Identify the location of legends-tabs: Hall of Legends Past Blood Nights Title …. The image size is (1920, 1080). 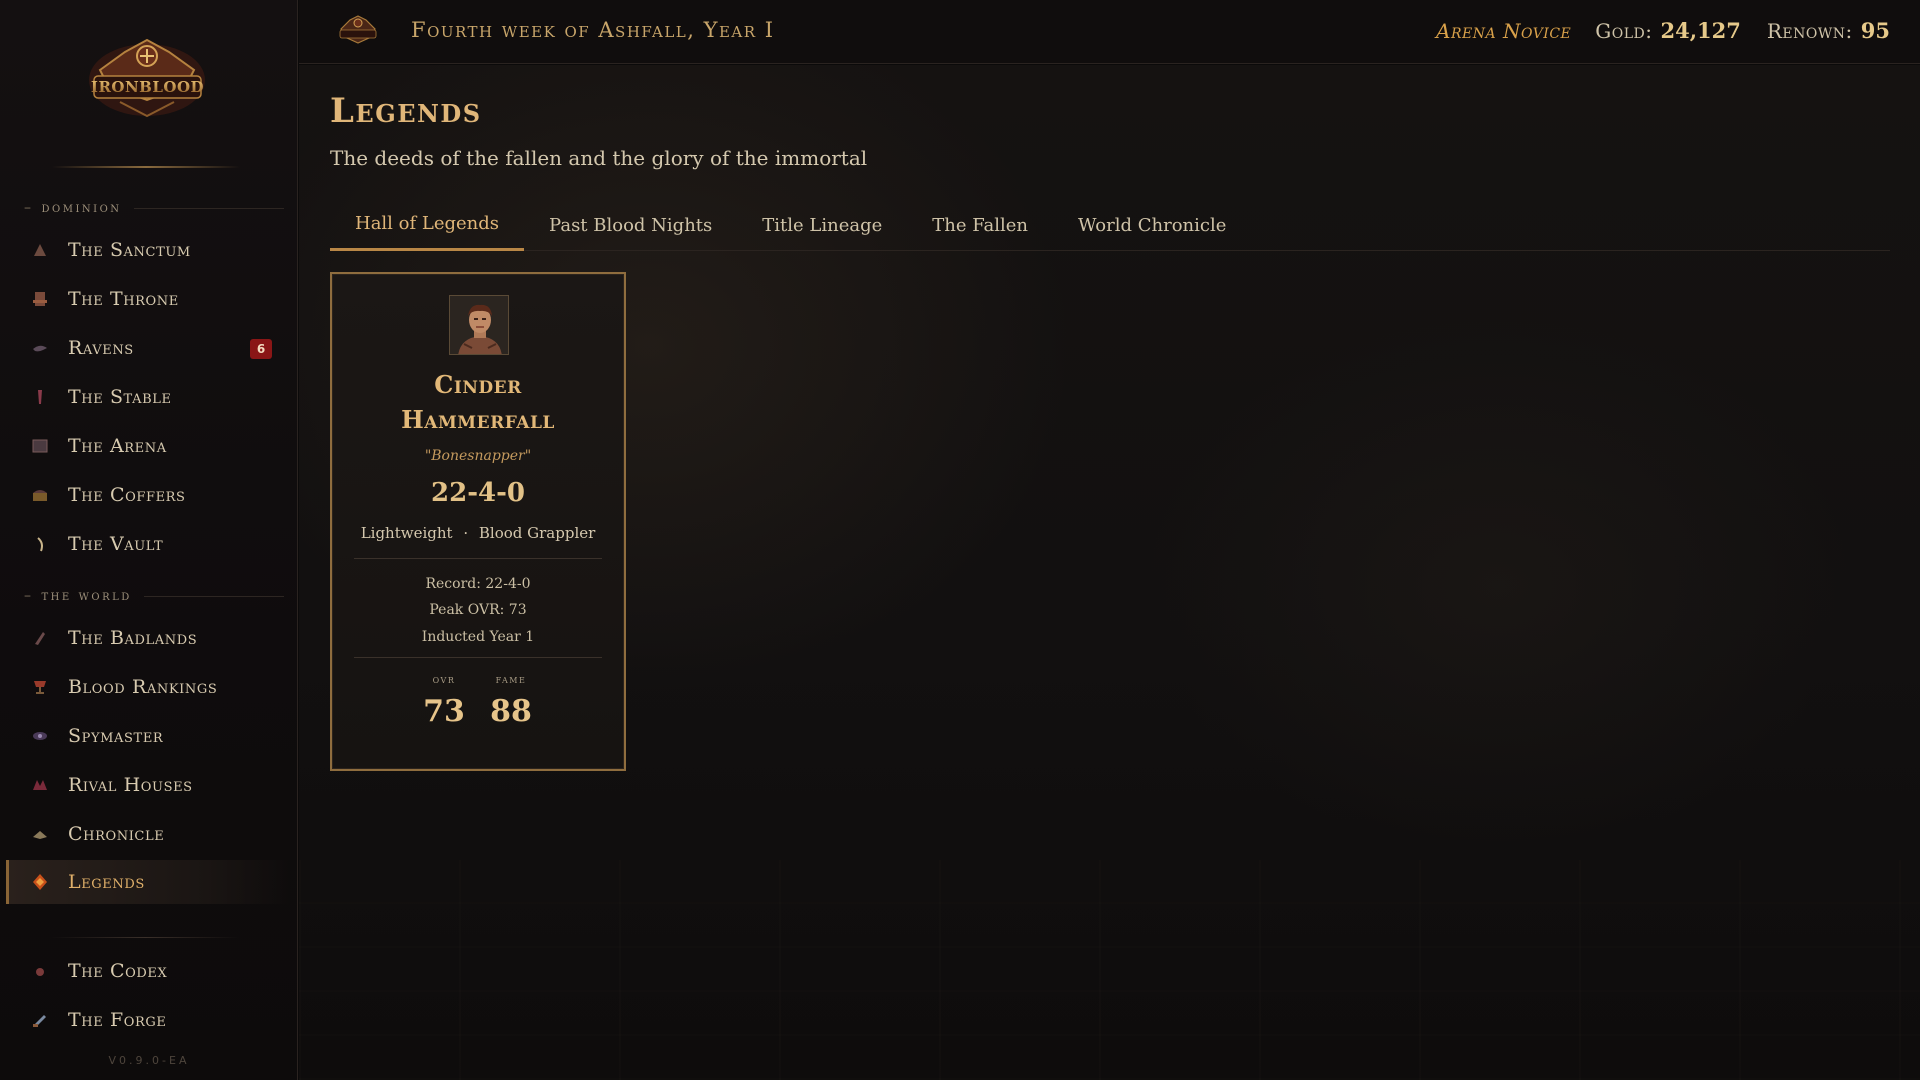
(1110, 225).